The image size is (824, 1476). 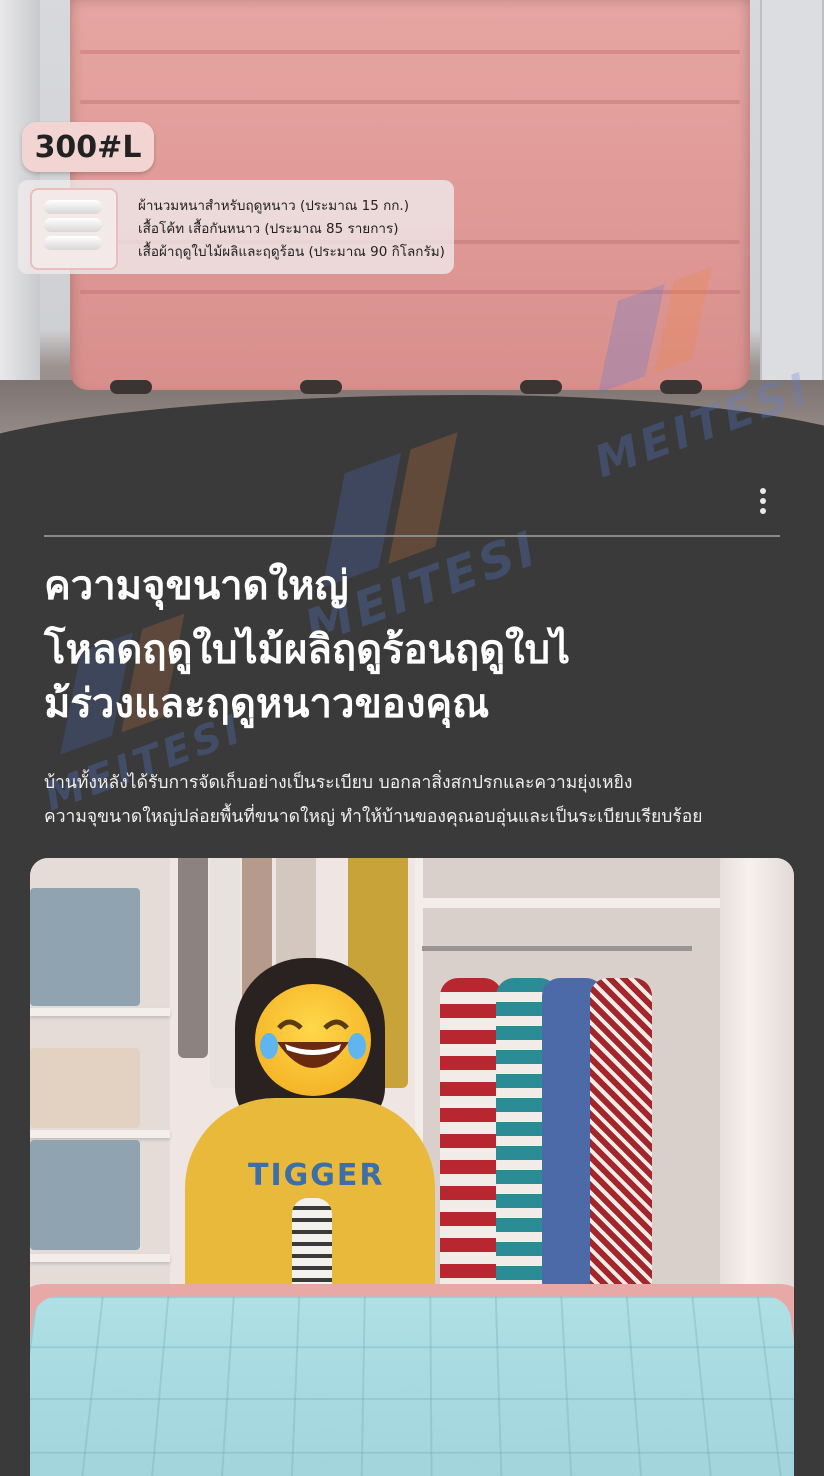 What do you see at coordinates (792, 190) in the screenshot?
I see `wall-panel` at bounding box center [792, 190].